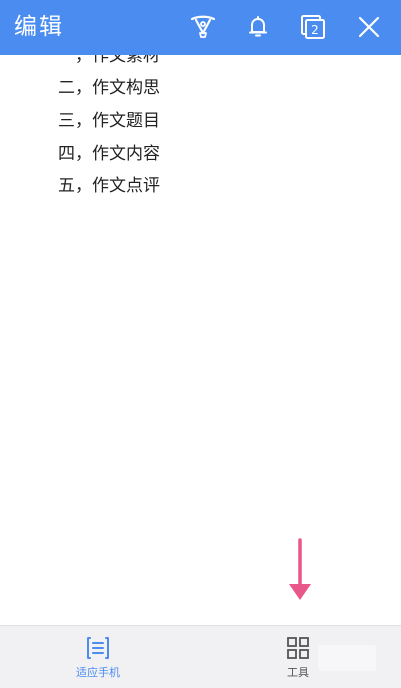 The width and height of the screenshot is (401, 688). What do you see at coordinates (315, 30) in the screenshot?
I see `tabs-count: 2` at bounding box center [315, 30].